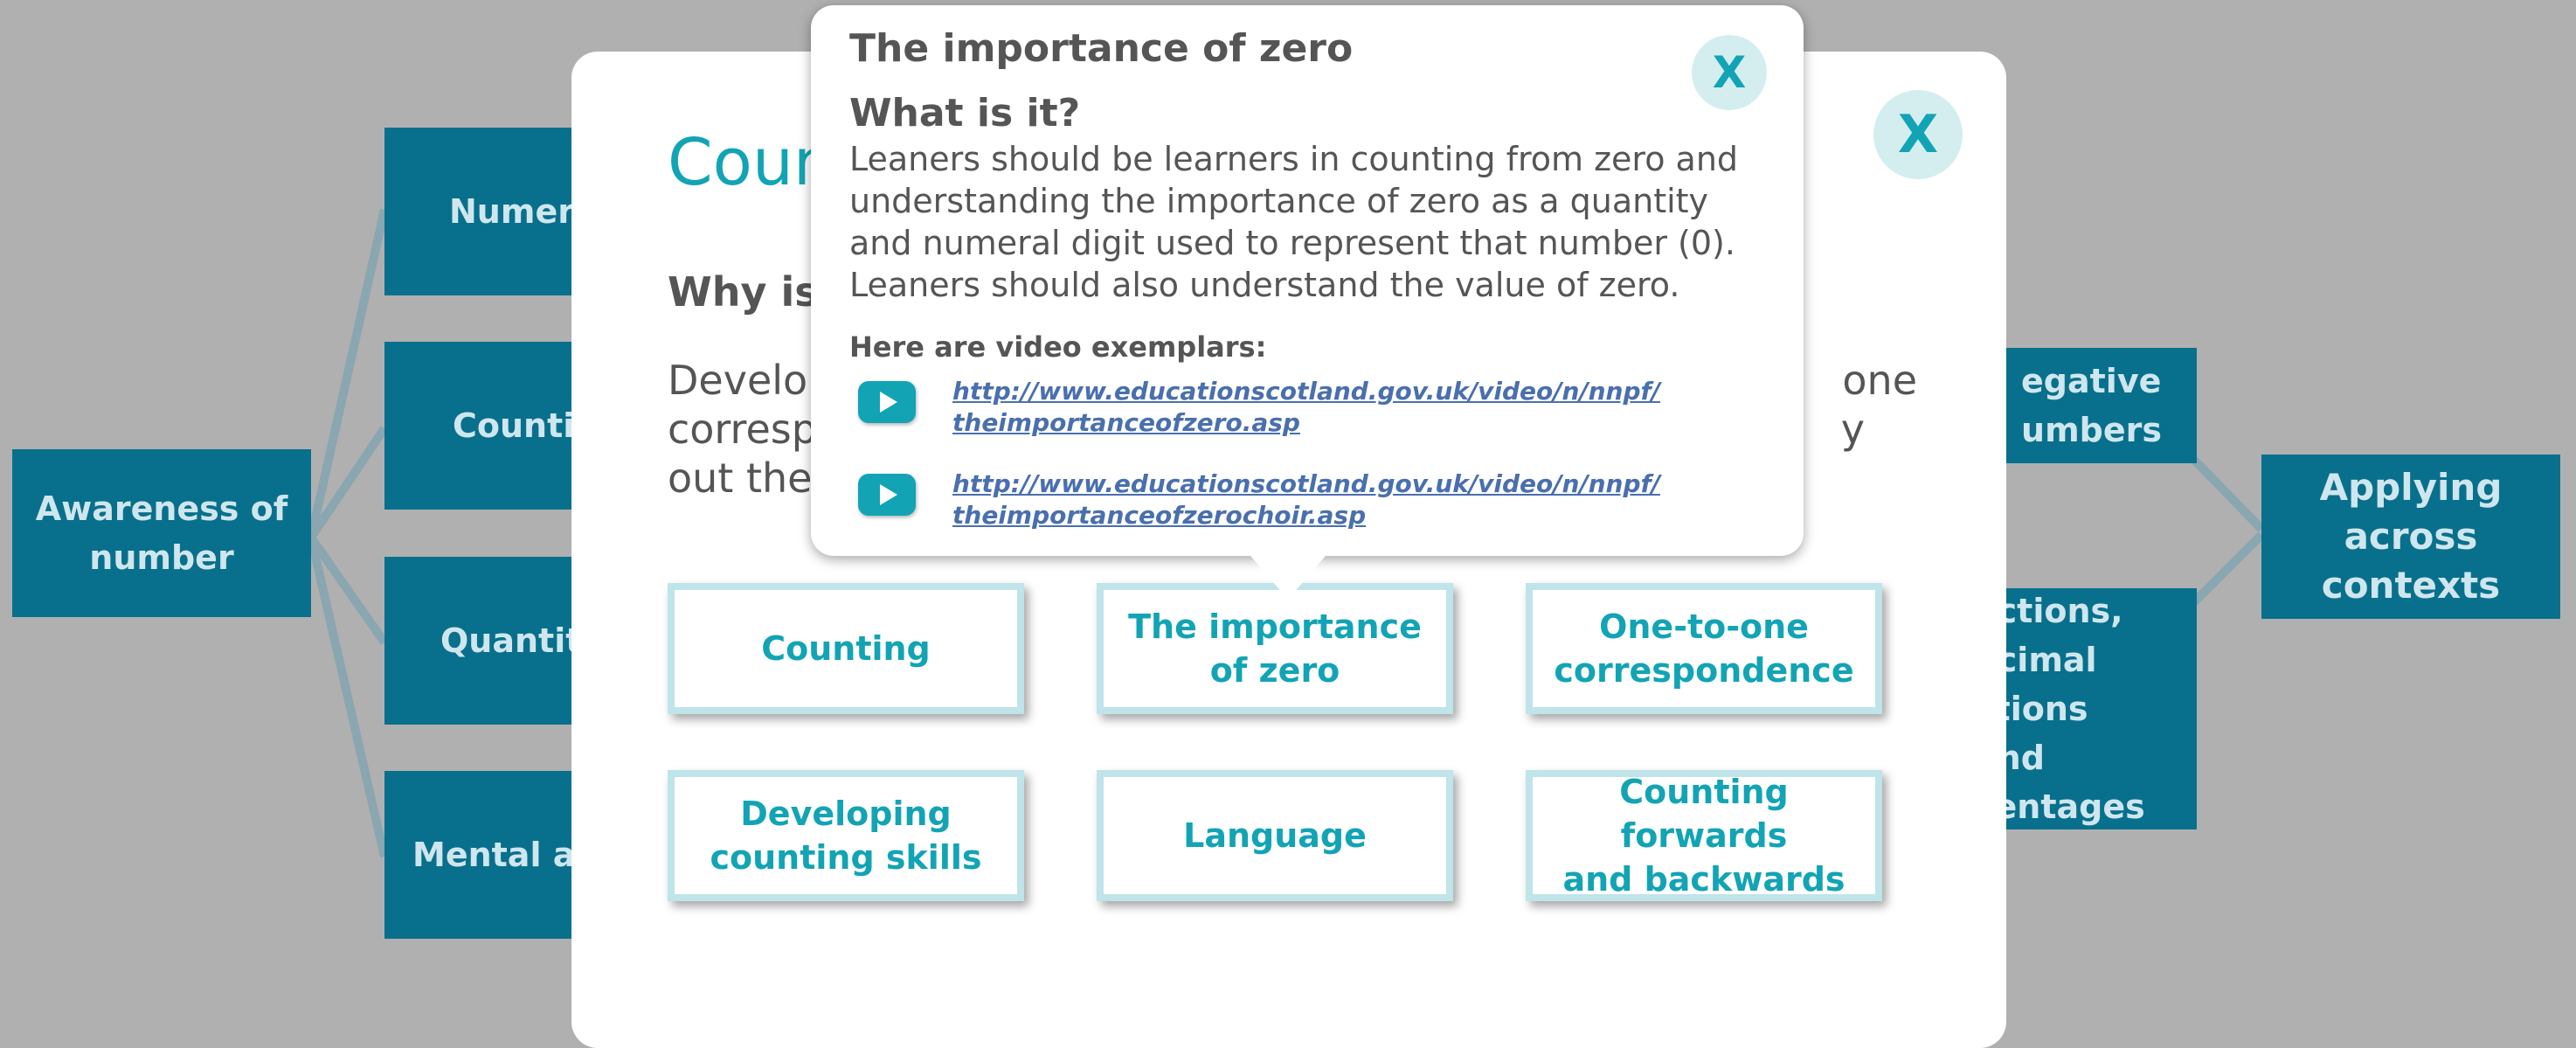  What do you see at coordinates (742, 429) in the screenshot?
I see `modal-body-line: corresp` at bounding box center [742, 429].